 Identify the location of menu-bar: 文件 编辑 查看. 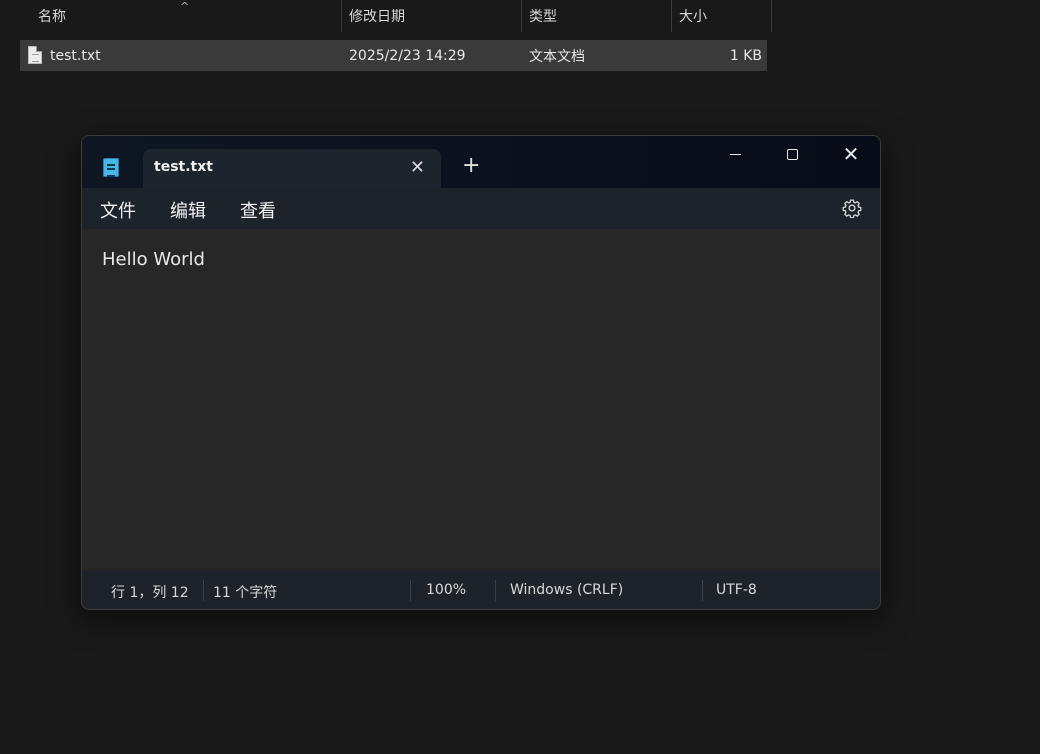
(481, 208).